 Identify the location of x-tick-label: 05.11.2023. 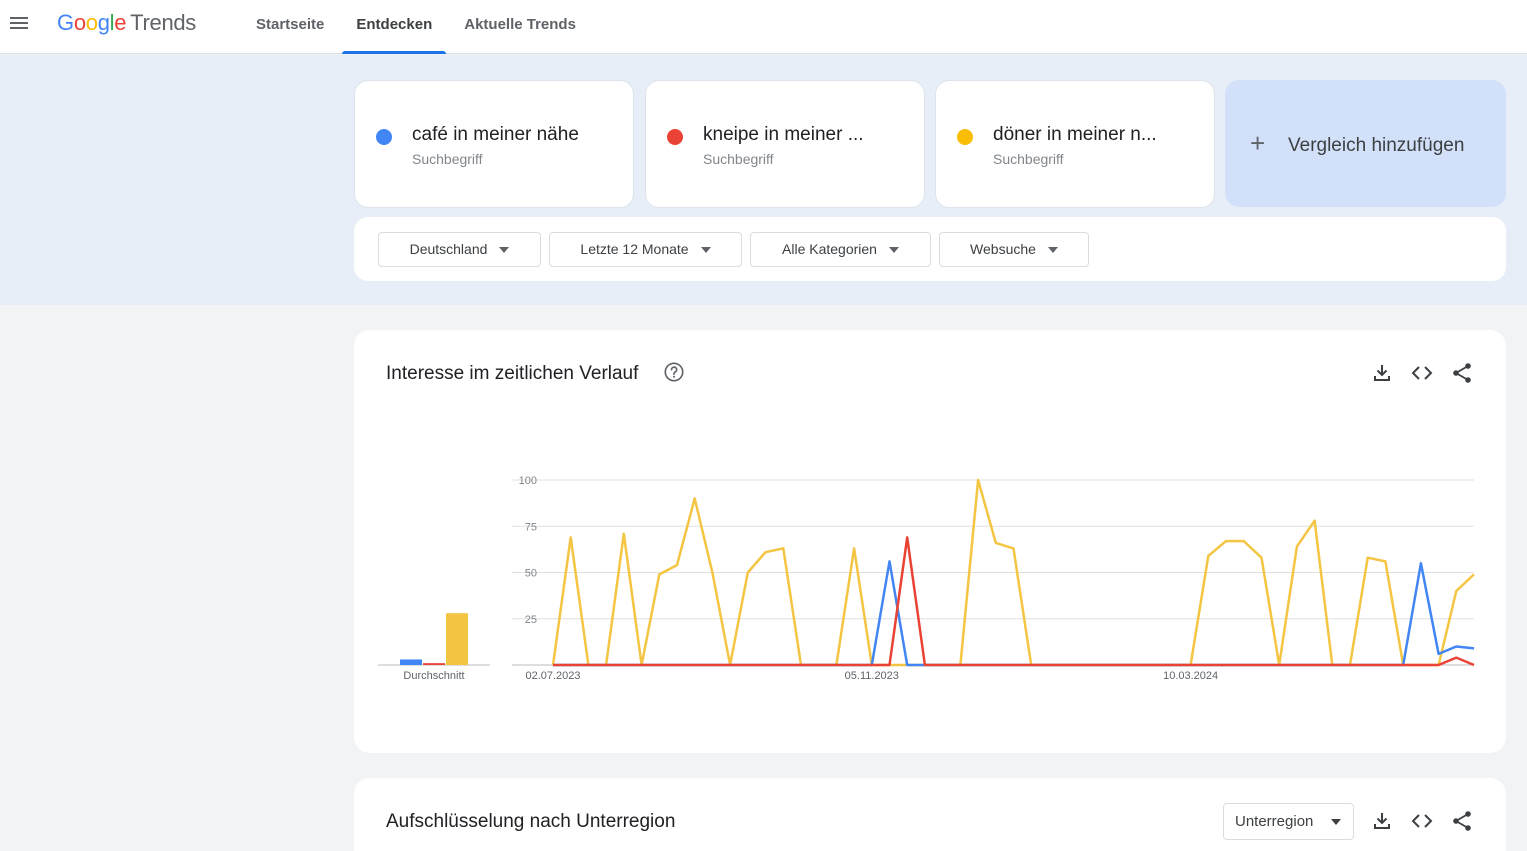
(872, 676).